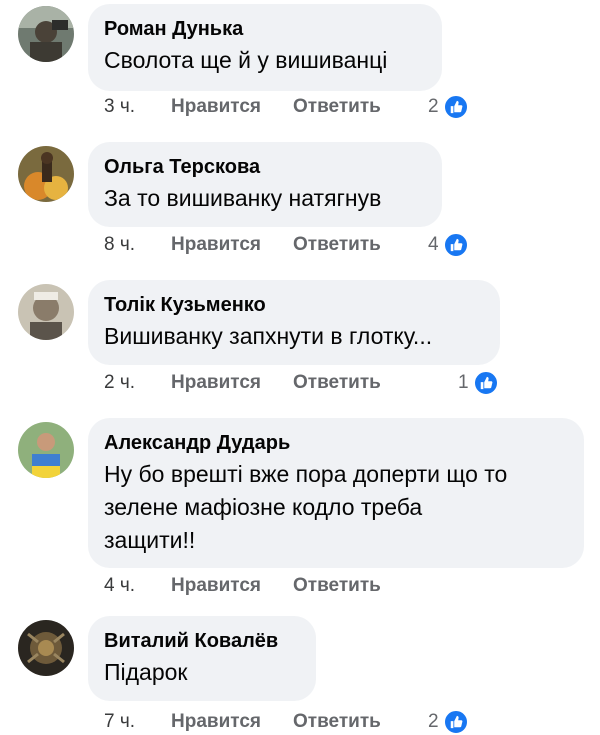  I want to click on comment-actions: 4 ч. Нравится Ответить, so click(242, 586).